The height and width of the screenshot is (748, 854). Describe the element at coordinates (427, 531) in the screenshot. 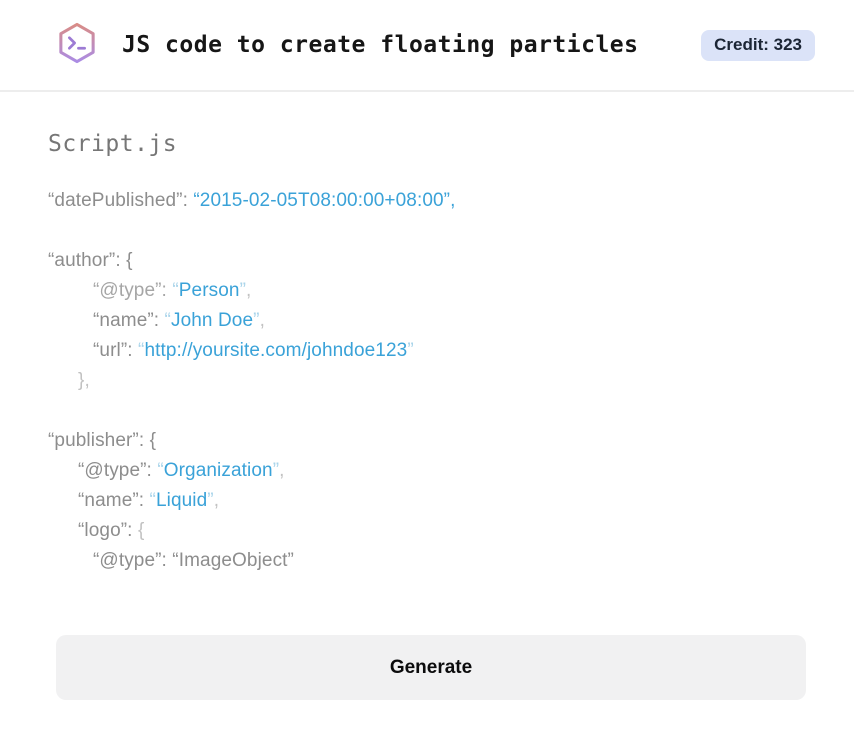

I see `code-line: “logo”: {` at that location.